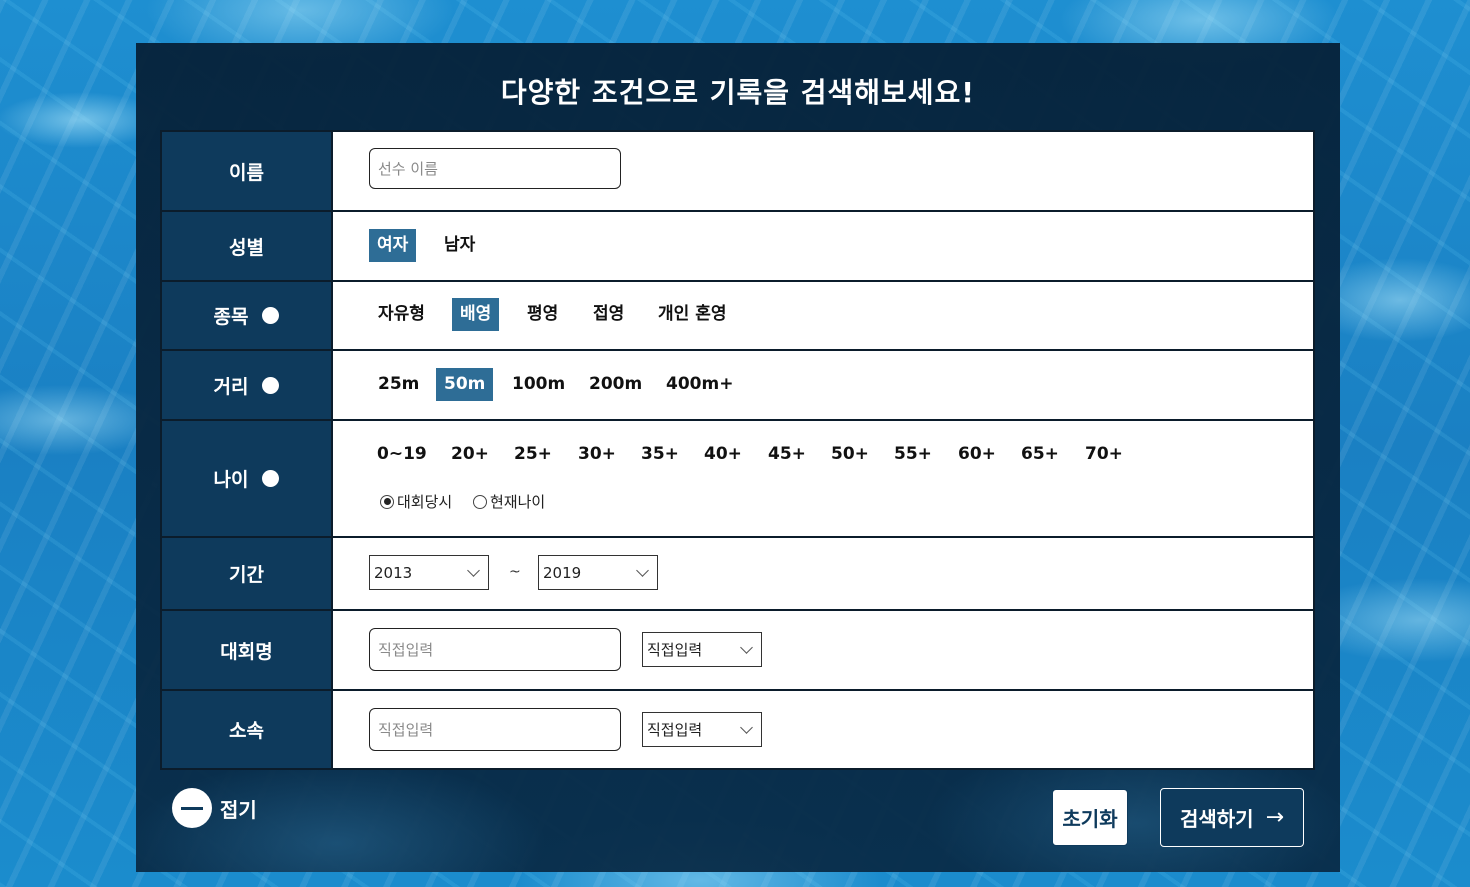 The width and height of the screenshot is (1470, 887). I want to click on age-mode-at-competition: 대회당시, so click(416, 501).